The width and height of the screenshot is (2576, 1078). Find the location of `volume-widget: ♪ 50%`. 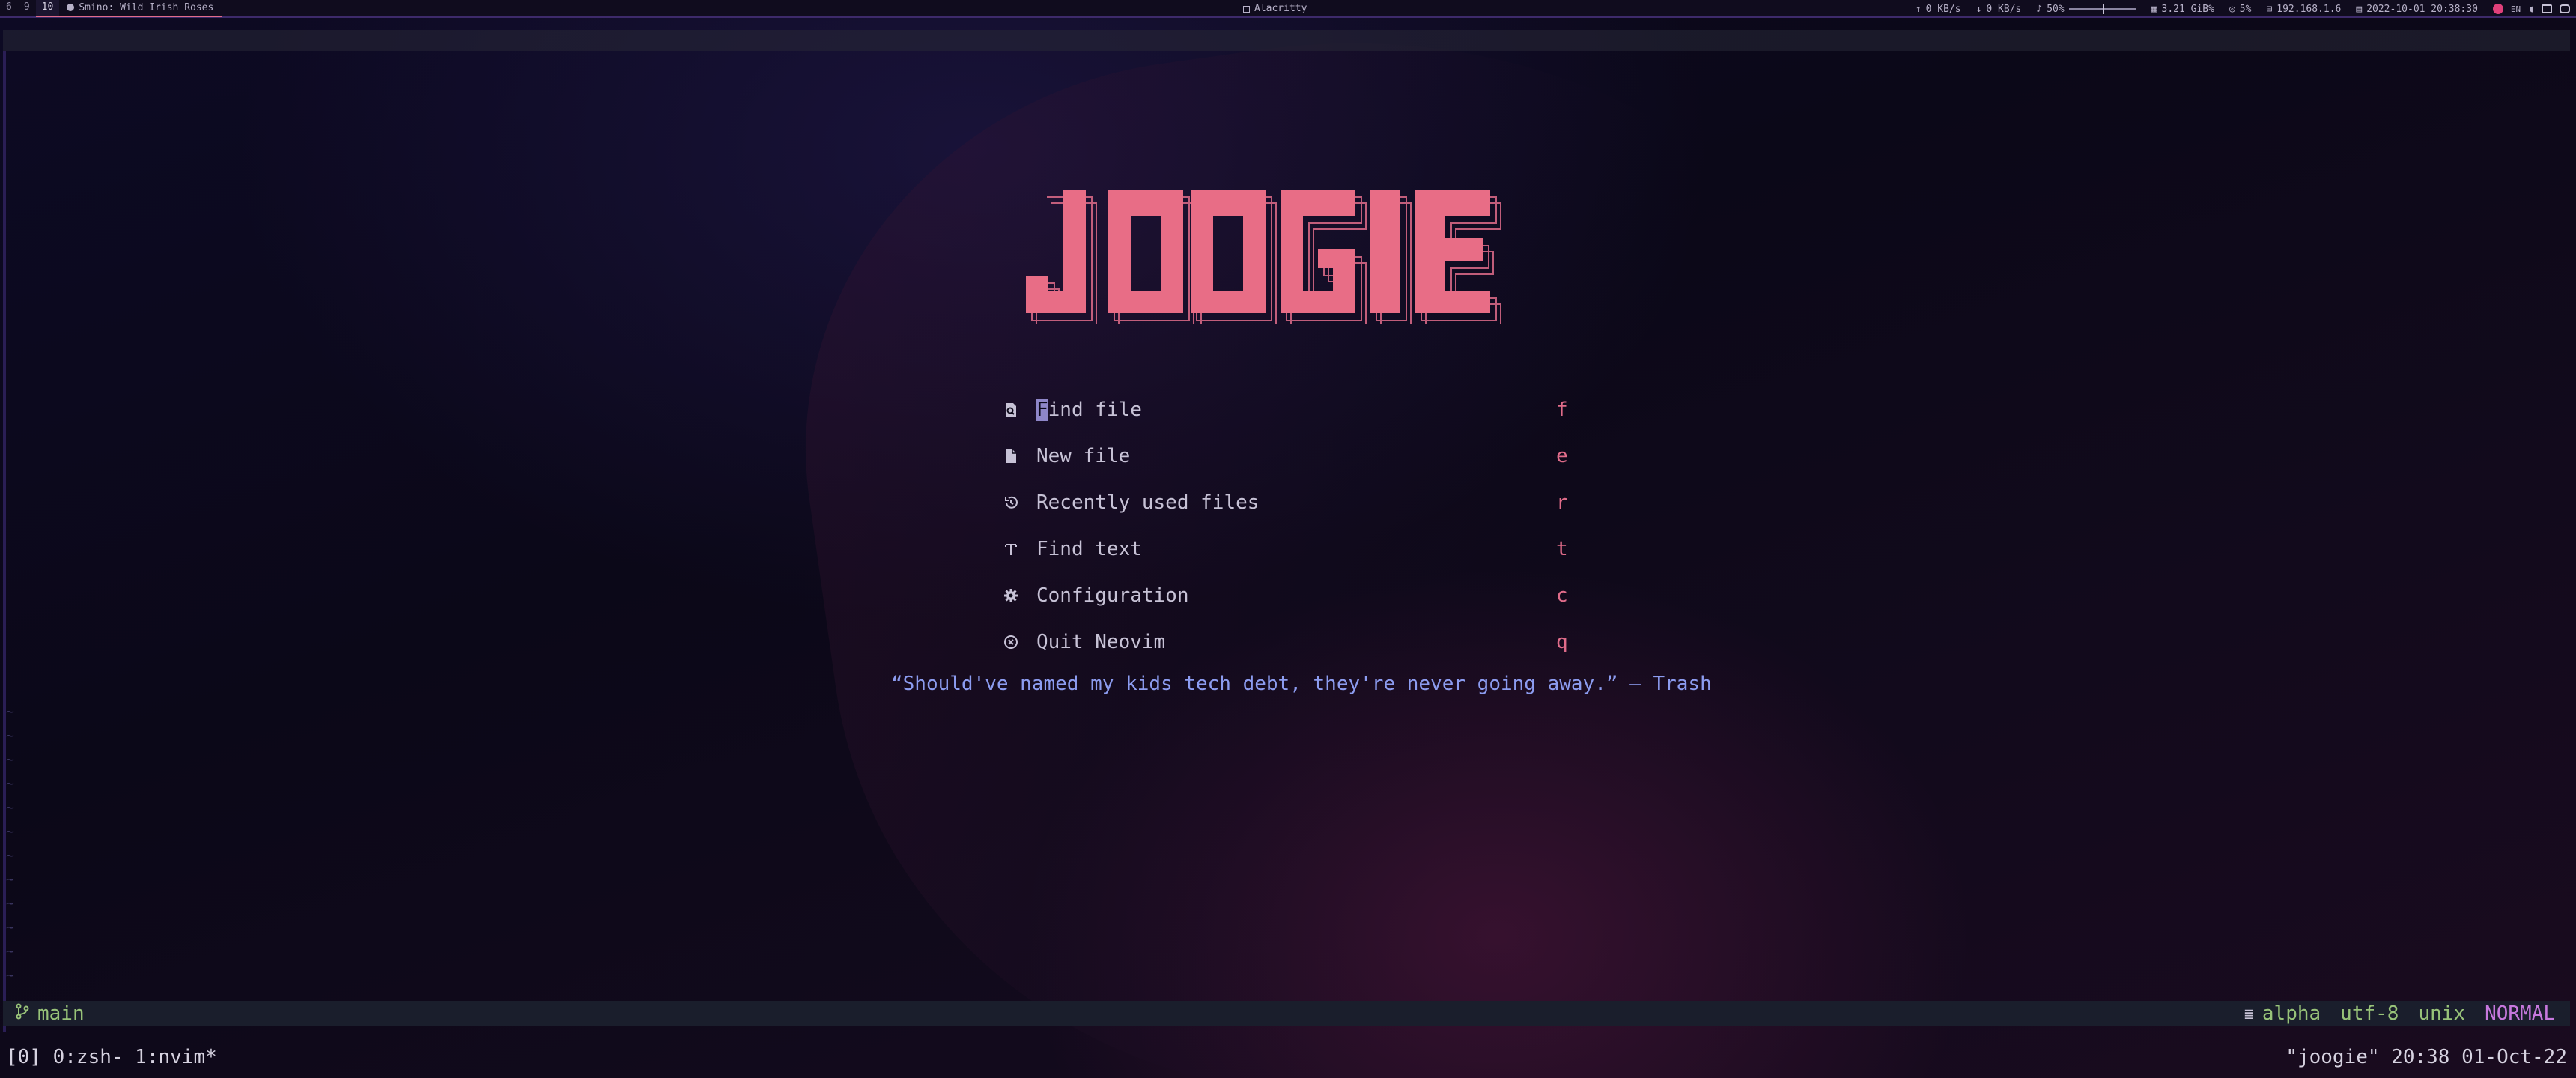

volume-widget: ♪ 50% is located at coordinates (2086, 9).